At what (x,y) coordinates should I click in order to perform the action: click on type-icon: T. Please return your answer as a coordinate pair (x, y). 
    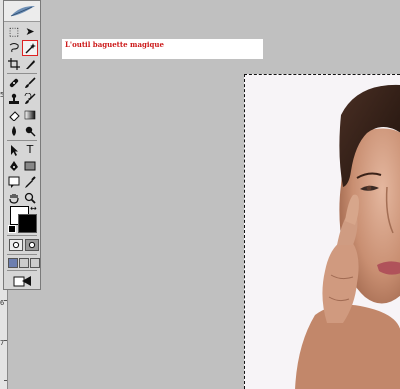
    Looking at the image, I should click on (30, 150).